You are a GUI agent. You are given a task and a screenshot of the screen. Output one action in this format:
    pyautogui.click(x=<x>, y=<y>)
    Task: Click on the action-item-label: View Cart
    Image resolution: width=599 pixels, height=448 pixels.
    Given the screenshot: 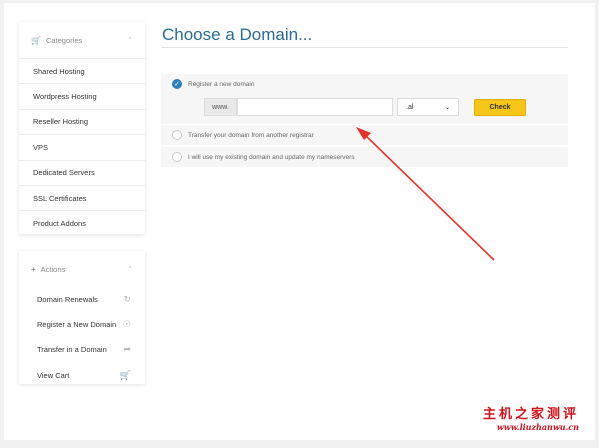 What is the action you would take?
    pyautogui.click(x=53, y=375)
    